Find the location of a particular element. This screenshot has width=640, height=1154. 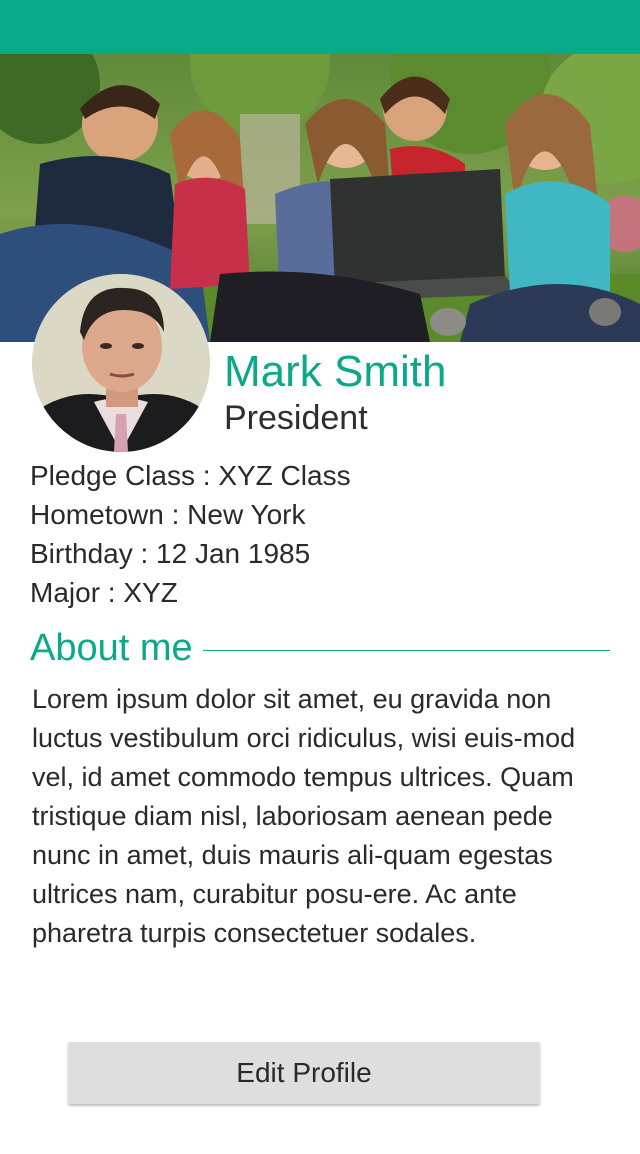

detail-pledge-class: Pledge Class : XYZ Class is located at coordinates (190, 475).